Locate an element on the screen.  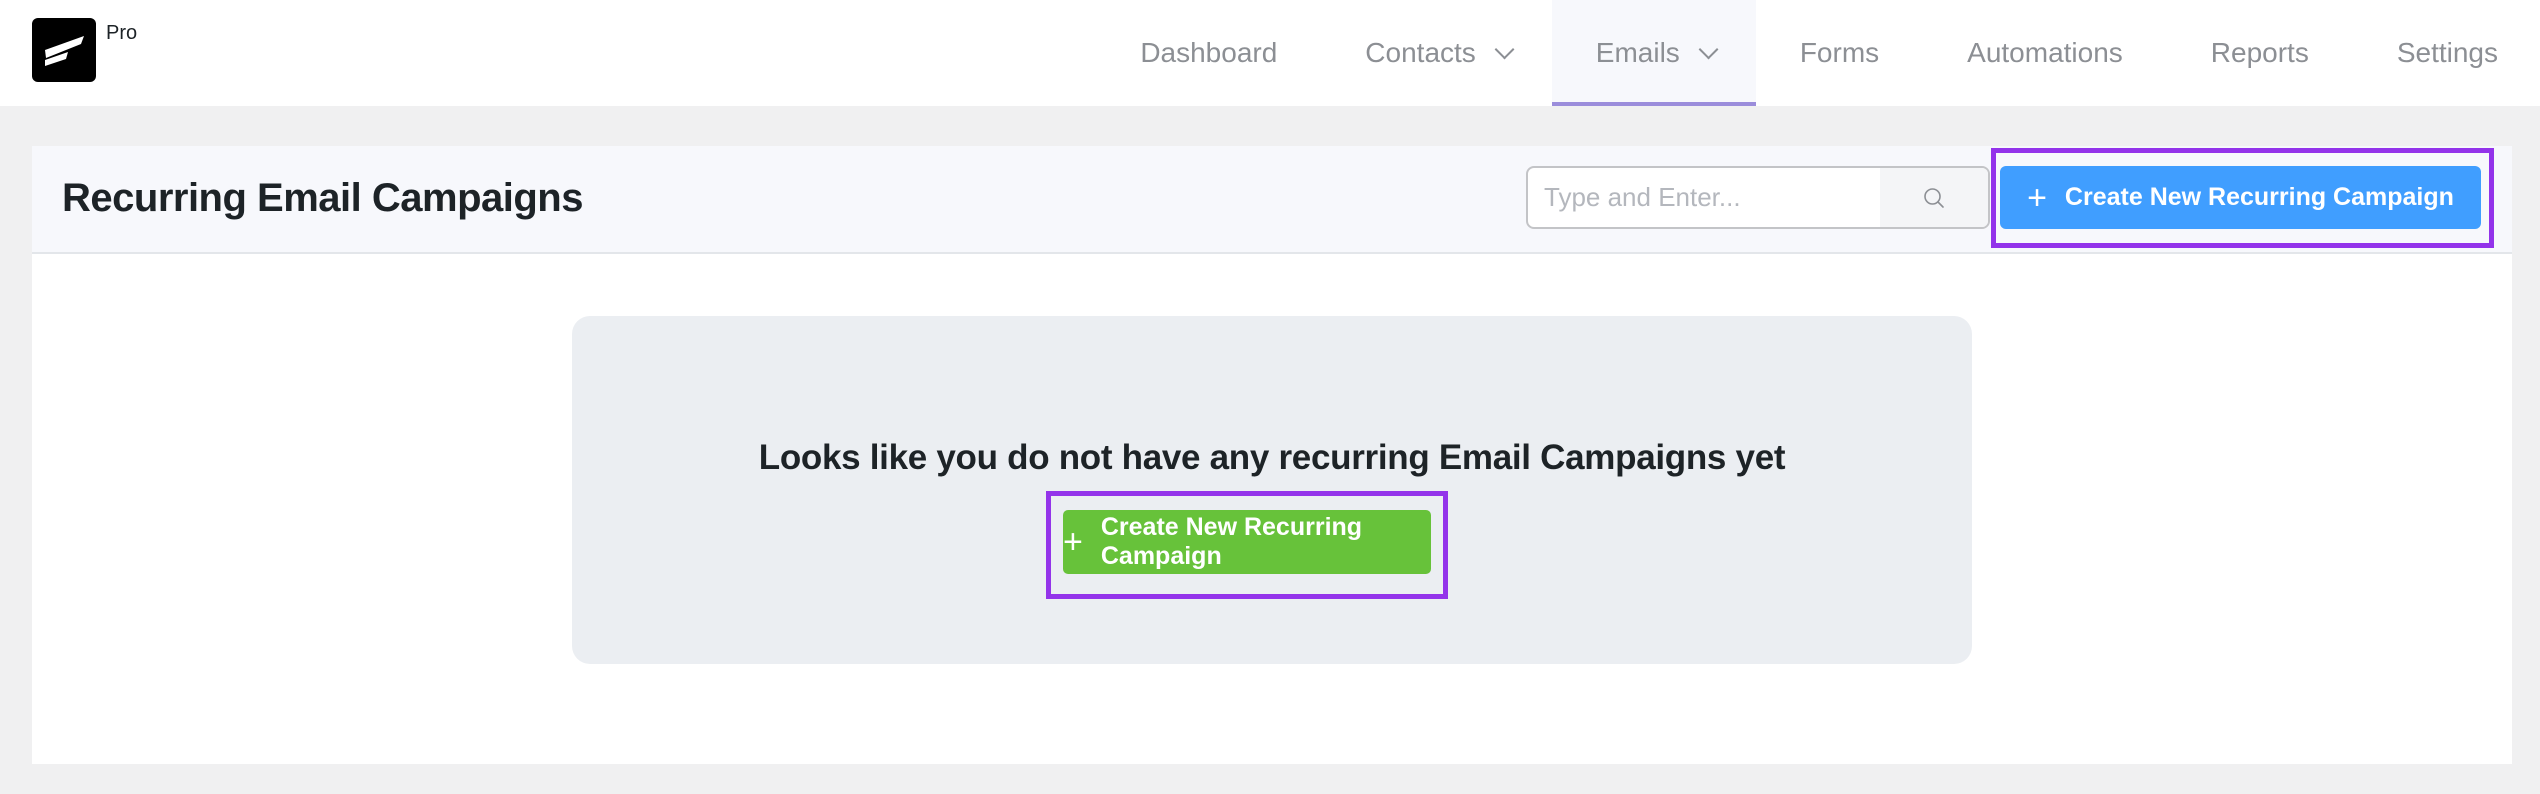
search-button is located at coordinates (1934, 197).